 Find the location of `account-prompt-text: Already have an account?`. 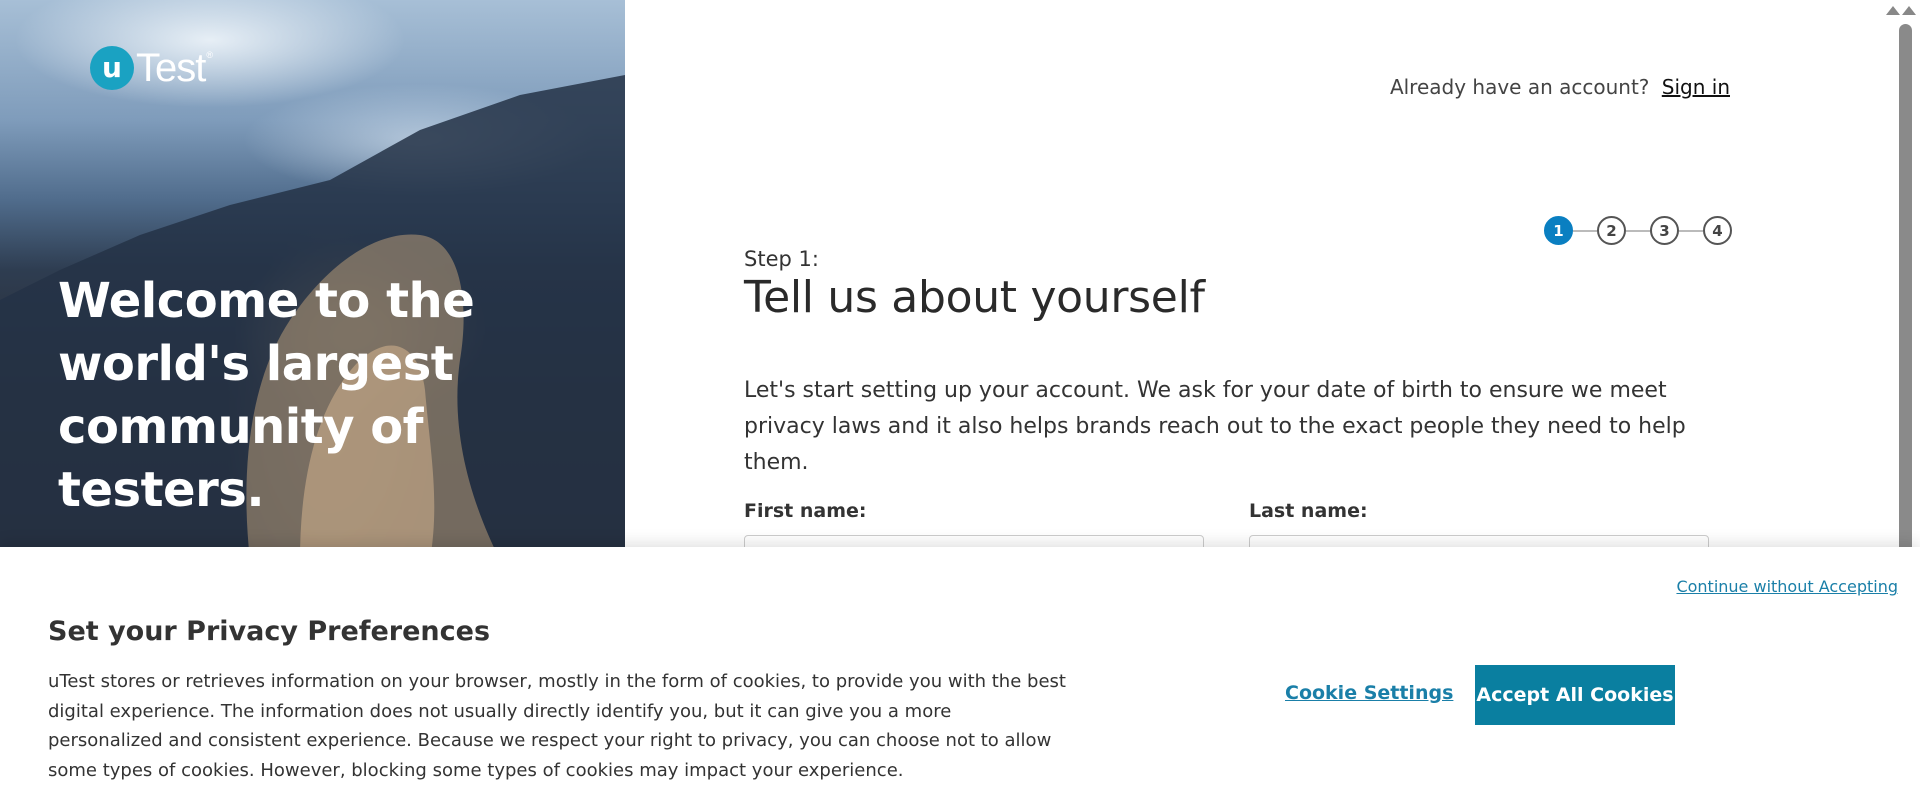

account-prompt-text: Already have an account? is located at coordinates (1519, 87).